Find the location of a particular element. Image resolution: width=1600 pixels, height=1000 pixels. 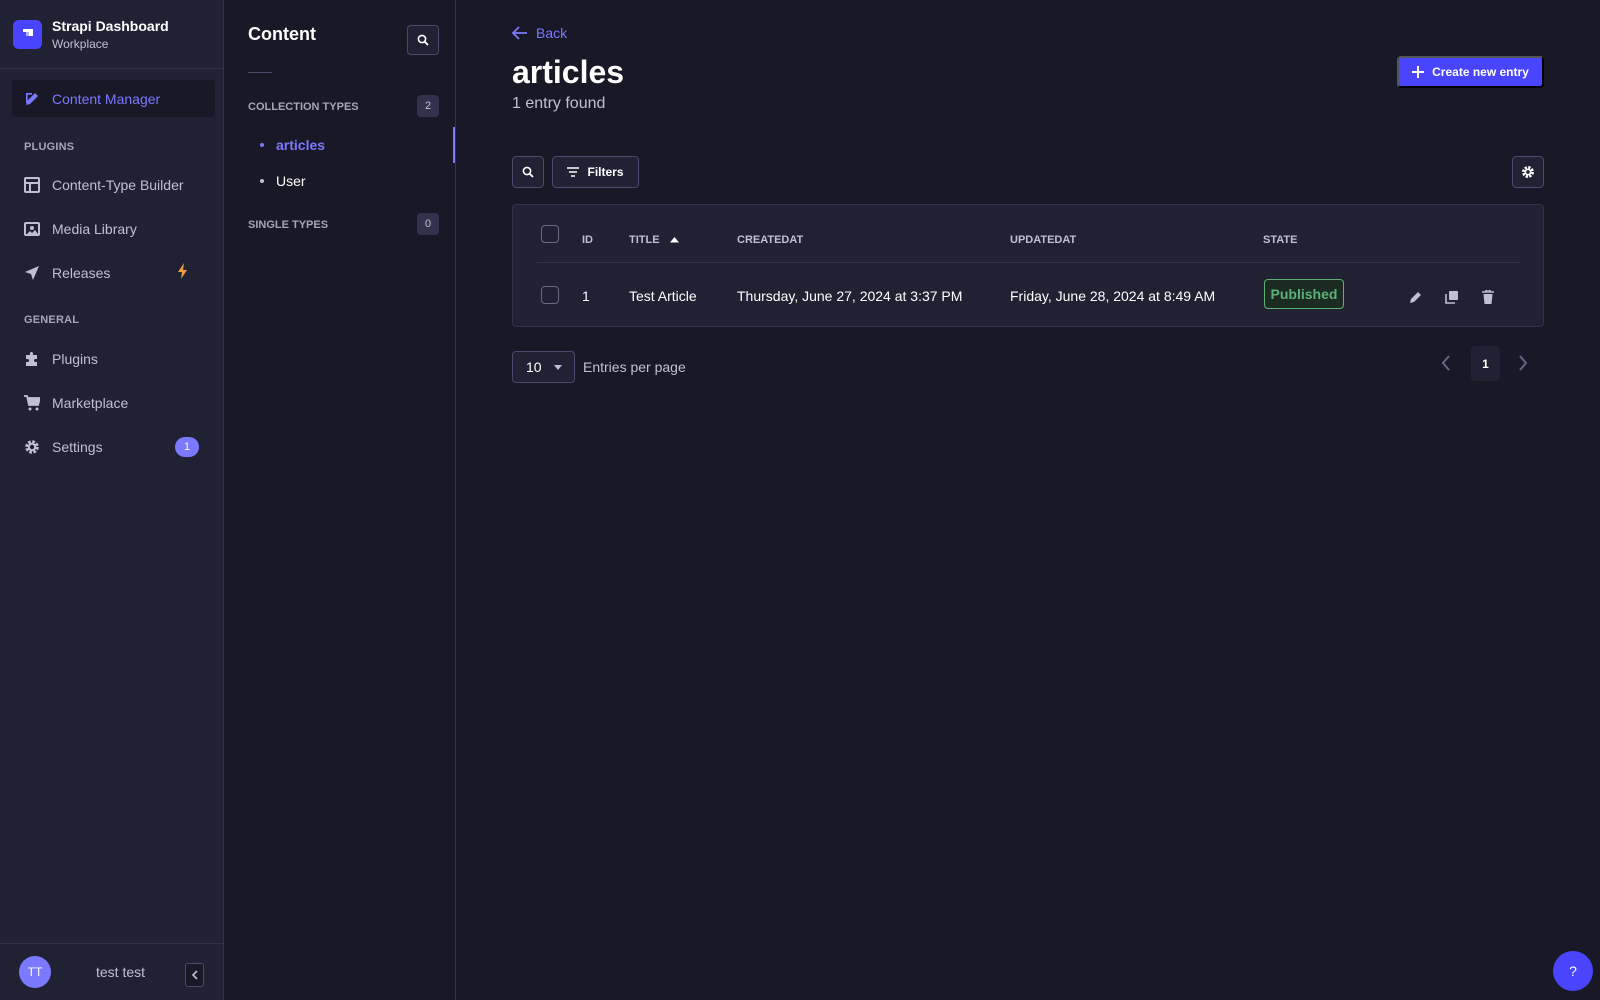

collection-types-count: 2 is located at coordinates (428, 106).